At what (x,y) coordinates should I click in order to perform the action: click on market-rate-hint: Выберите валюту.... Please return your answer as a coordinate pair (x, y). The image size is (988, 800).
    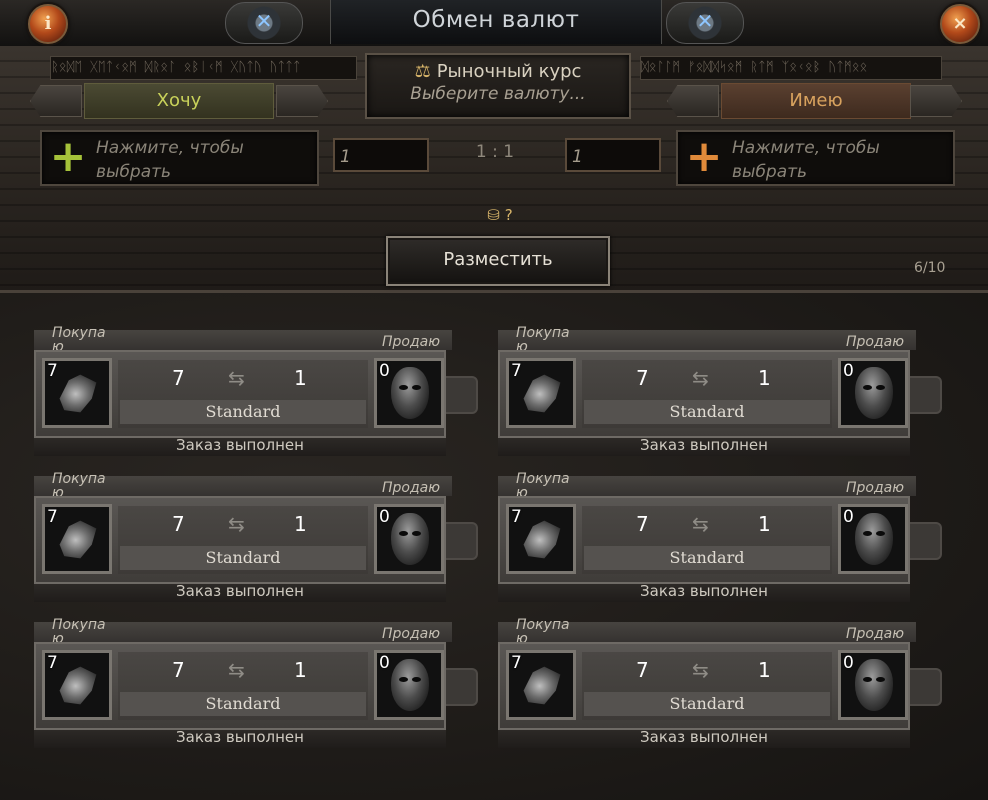
    Looking at the image, I should click on (498, 94).